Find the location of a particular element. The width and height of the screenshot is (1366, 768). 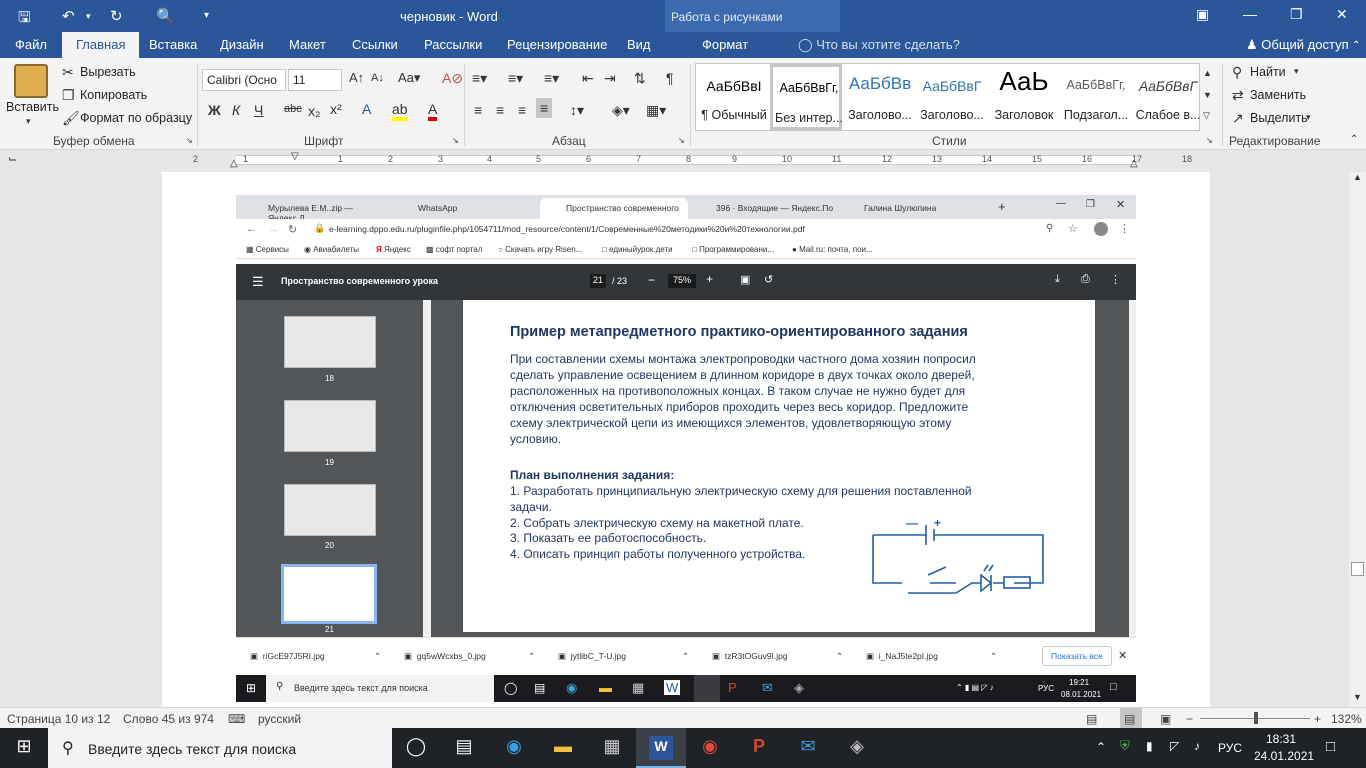

print-preview-icon: 🔍 is located at coordinates (165, 16).